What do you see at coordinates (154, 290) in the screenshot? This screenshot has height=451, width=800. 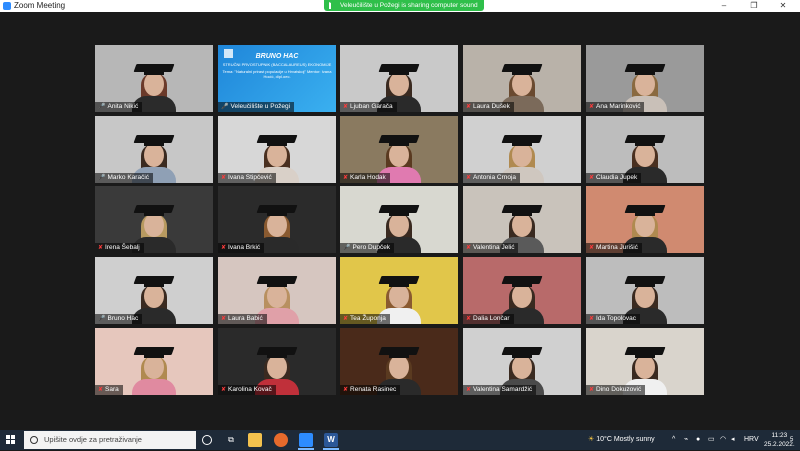 I see `participant-tile: 🎤 Bruno Hac` at bounding box center [154, 290].